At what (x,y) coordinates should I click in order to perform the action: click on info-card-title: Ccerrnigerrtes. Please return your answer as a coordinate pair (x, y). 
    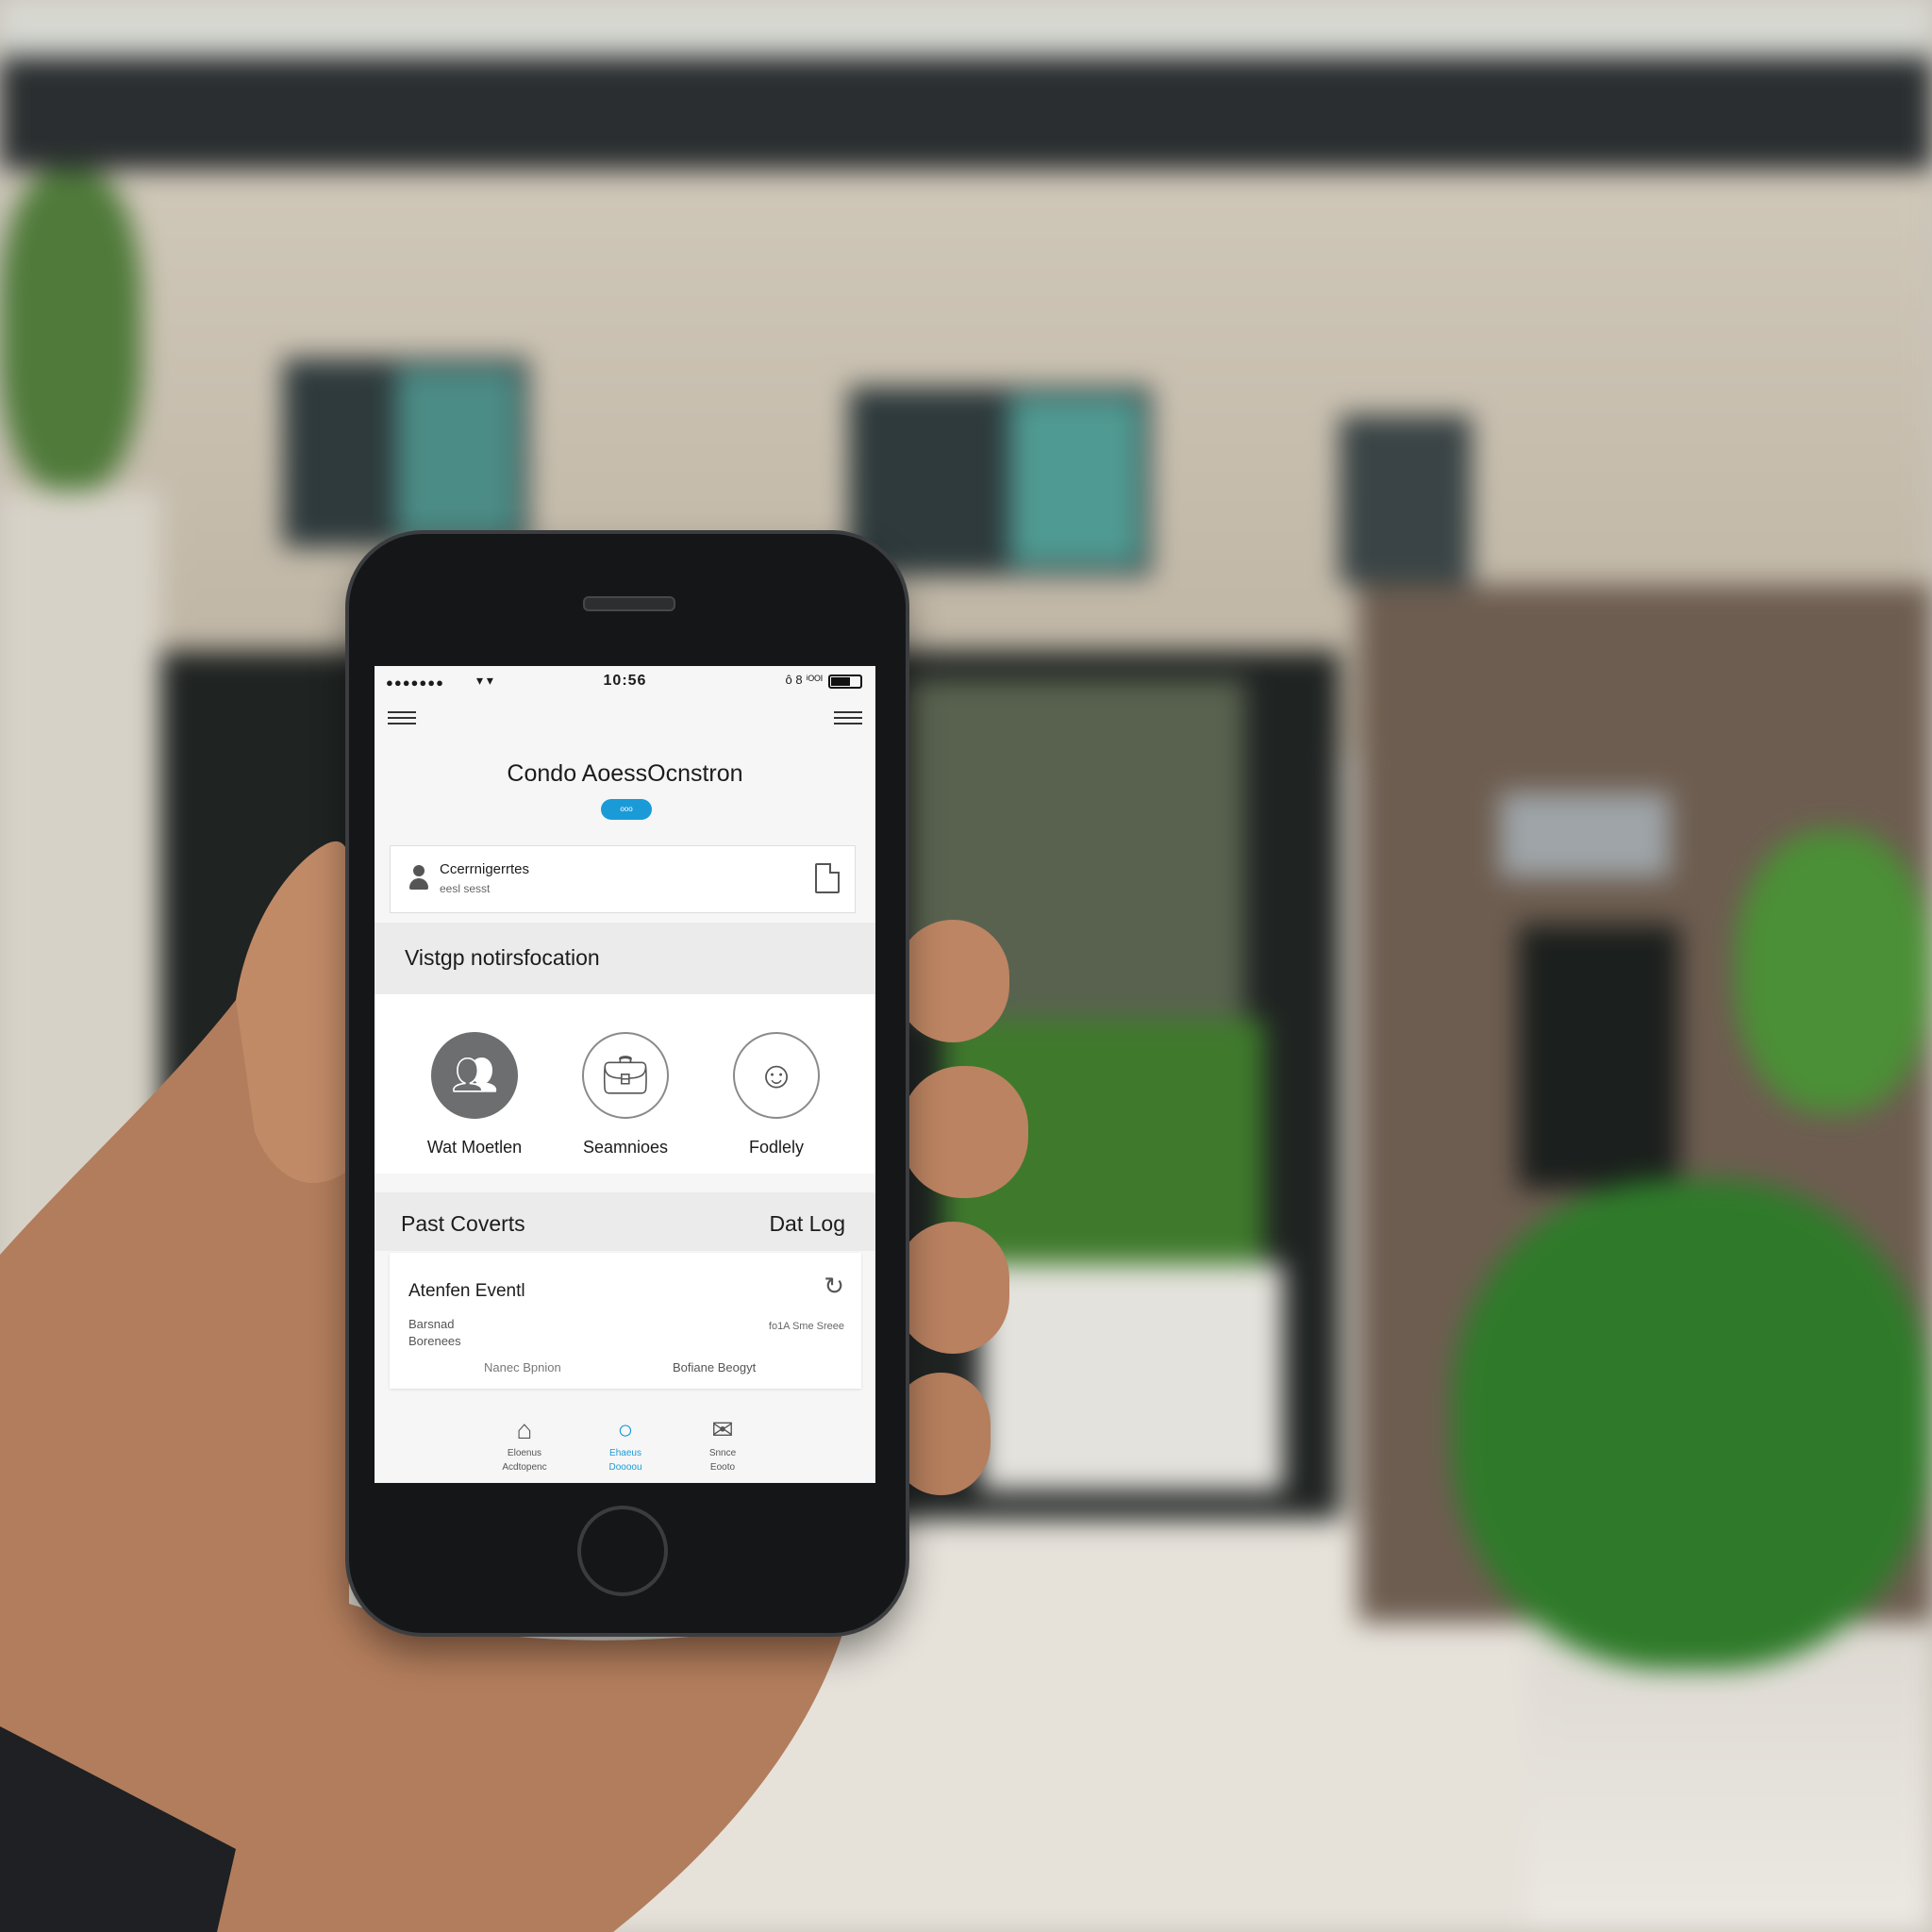
    Looking at the image, I should click on (485, 869).